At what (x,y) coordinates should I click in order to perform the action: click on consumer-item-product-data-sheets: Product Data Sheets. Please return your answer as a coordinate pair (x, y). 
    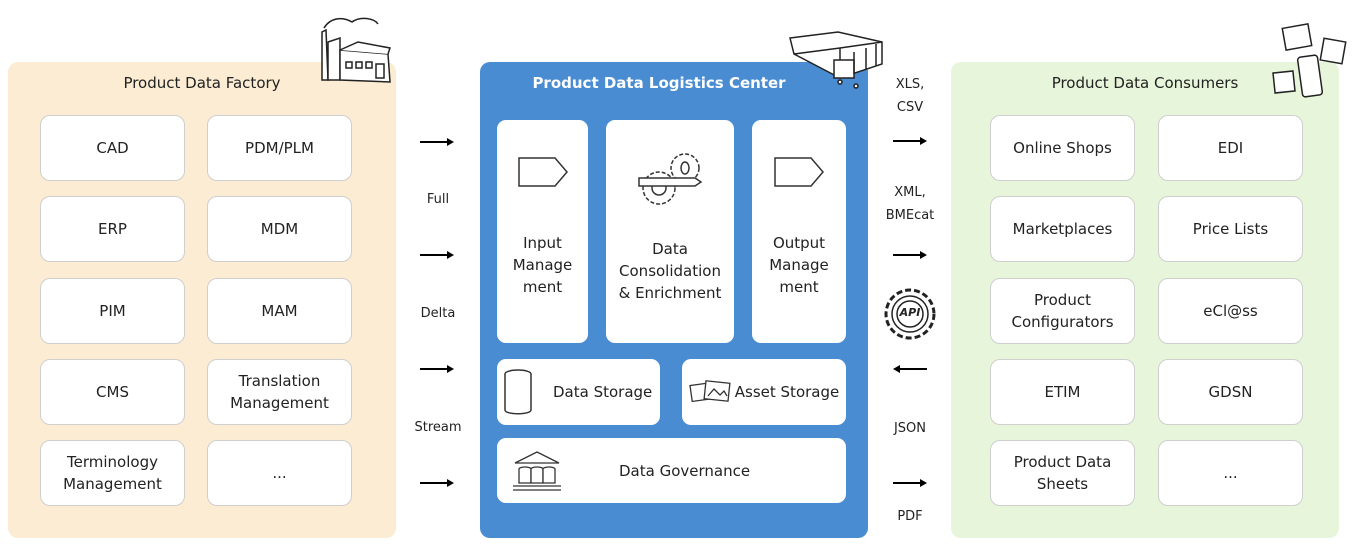
    Looking at the image, I should click on (1062, 473).